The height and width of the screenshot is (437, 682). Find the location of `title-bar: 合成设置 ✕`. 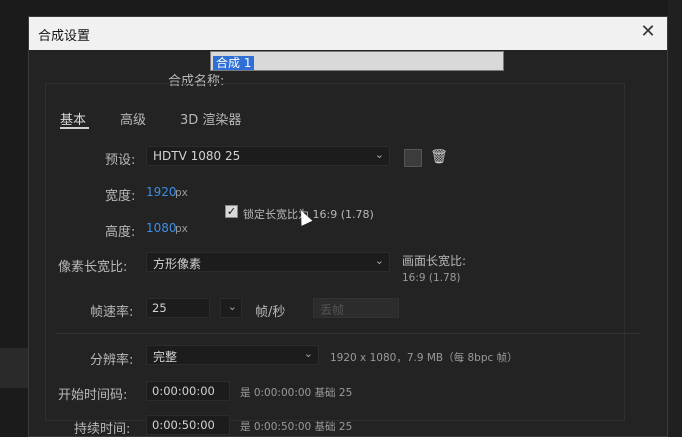

title-bar: 合成设置 ✕ is located at coordinates (348, 33).